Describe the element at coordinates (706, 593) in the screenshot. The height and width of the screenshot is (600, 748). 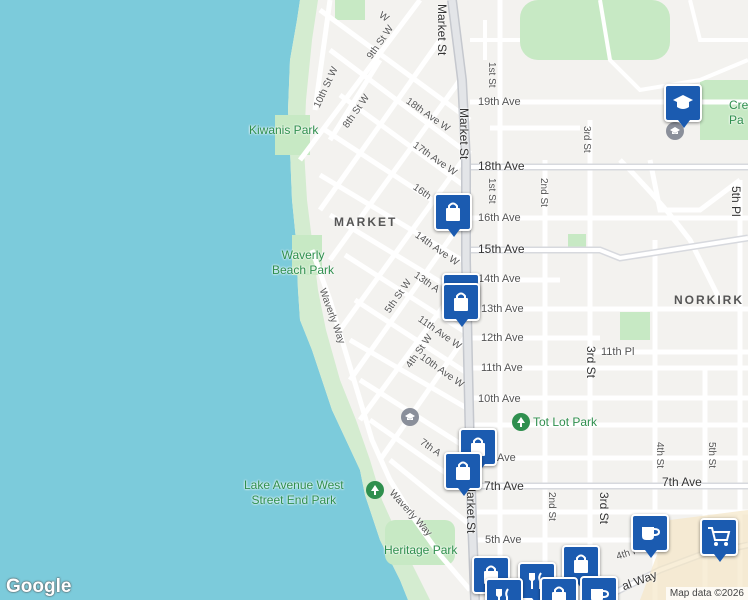
I see `map-attribution: Map data ©2026` at that location.